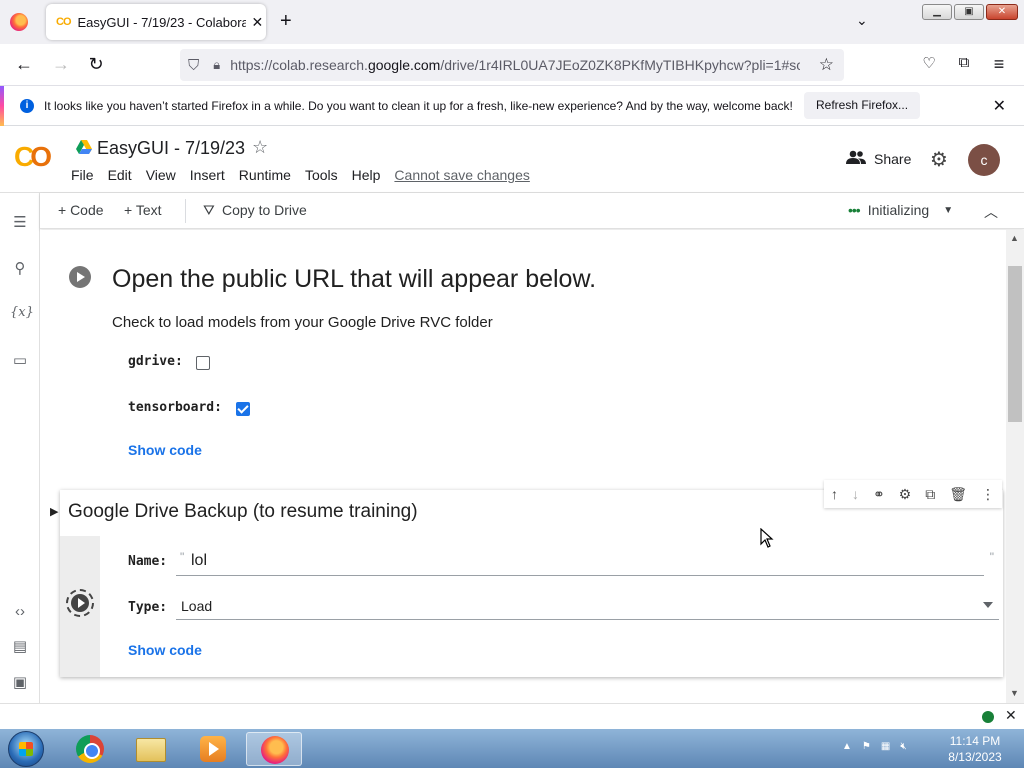 This screenshot has height=768, width=1024. I want to click on google-drive-icon, so click(84, 147).